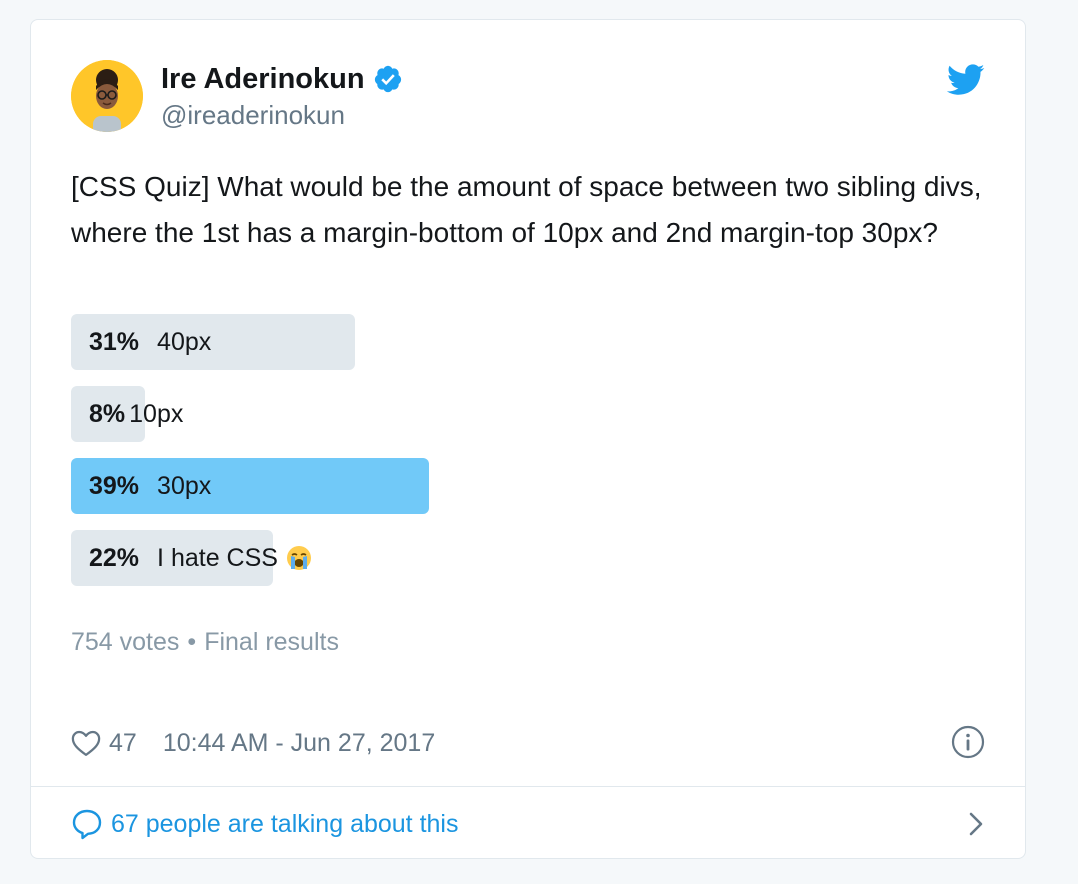  Describe the element at coordinates (184, 485) in the screenshot. I see `poll-option-label: 30px` at that location.